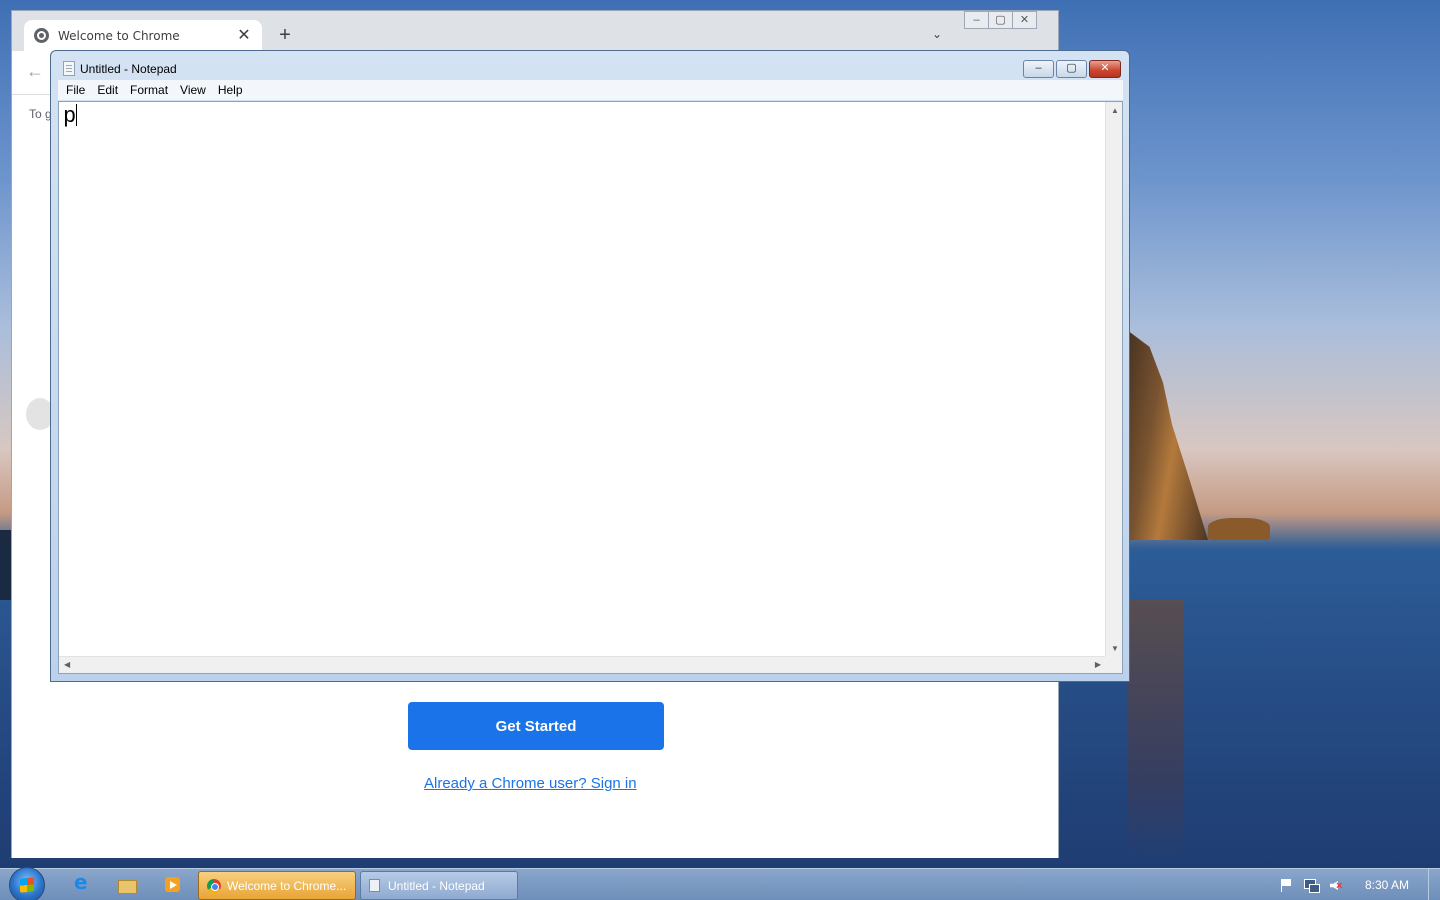  I want to click on get-started-button: Get Started, so click(536, 726).